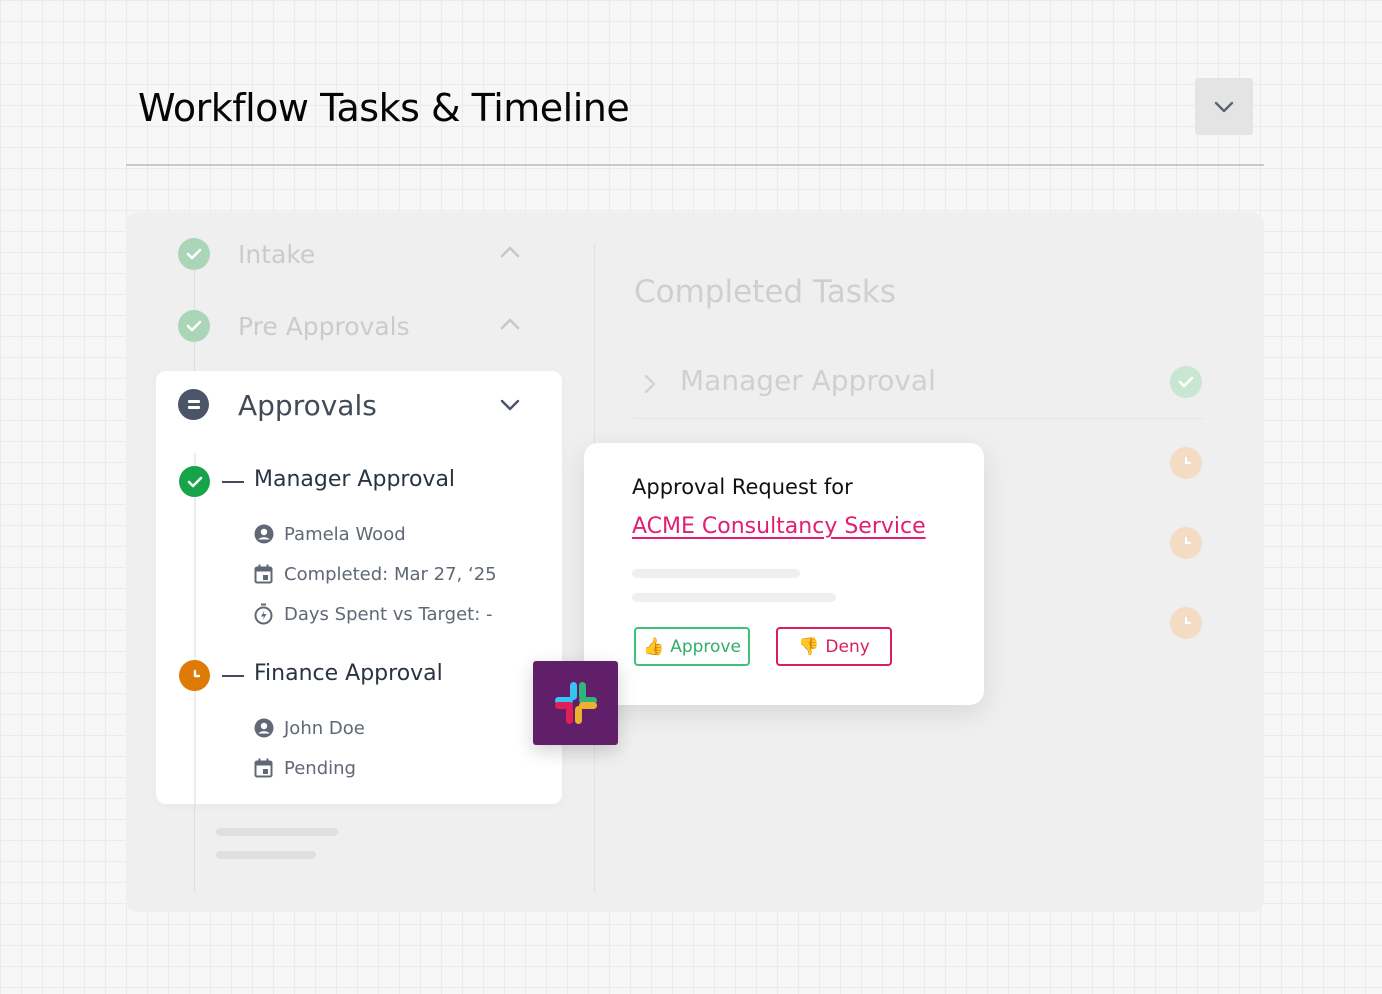 The width and height of the screenshot is (1382, 994). What do you see at coordinates (384, 108) in the screenshot?
I see `page-title: Workflow Tasks & Timeline` at bounding box center [384, 108].